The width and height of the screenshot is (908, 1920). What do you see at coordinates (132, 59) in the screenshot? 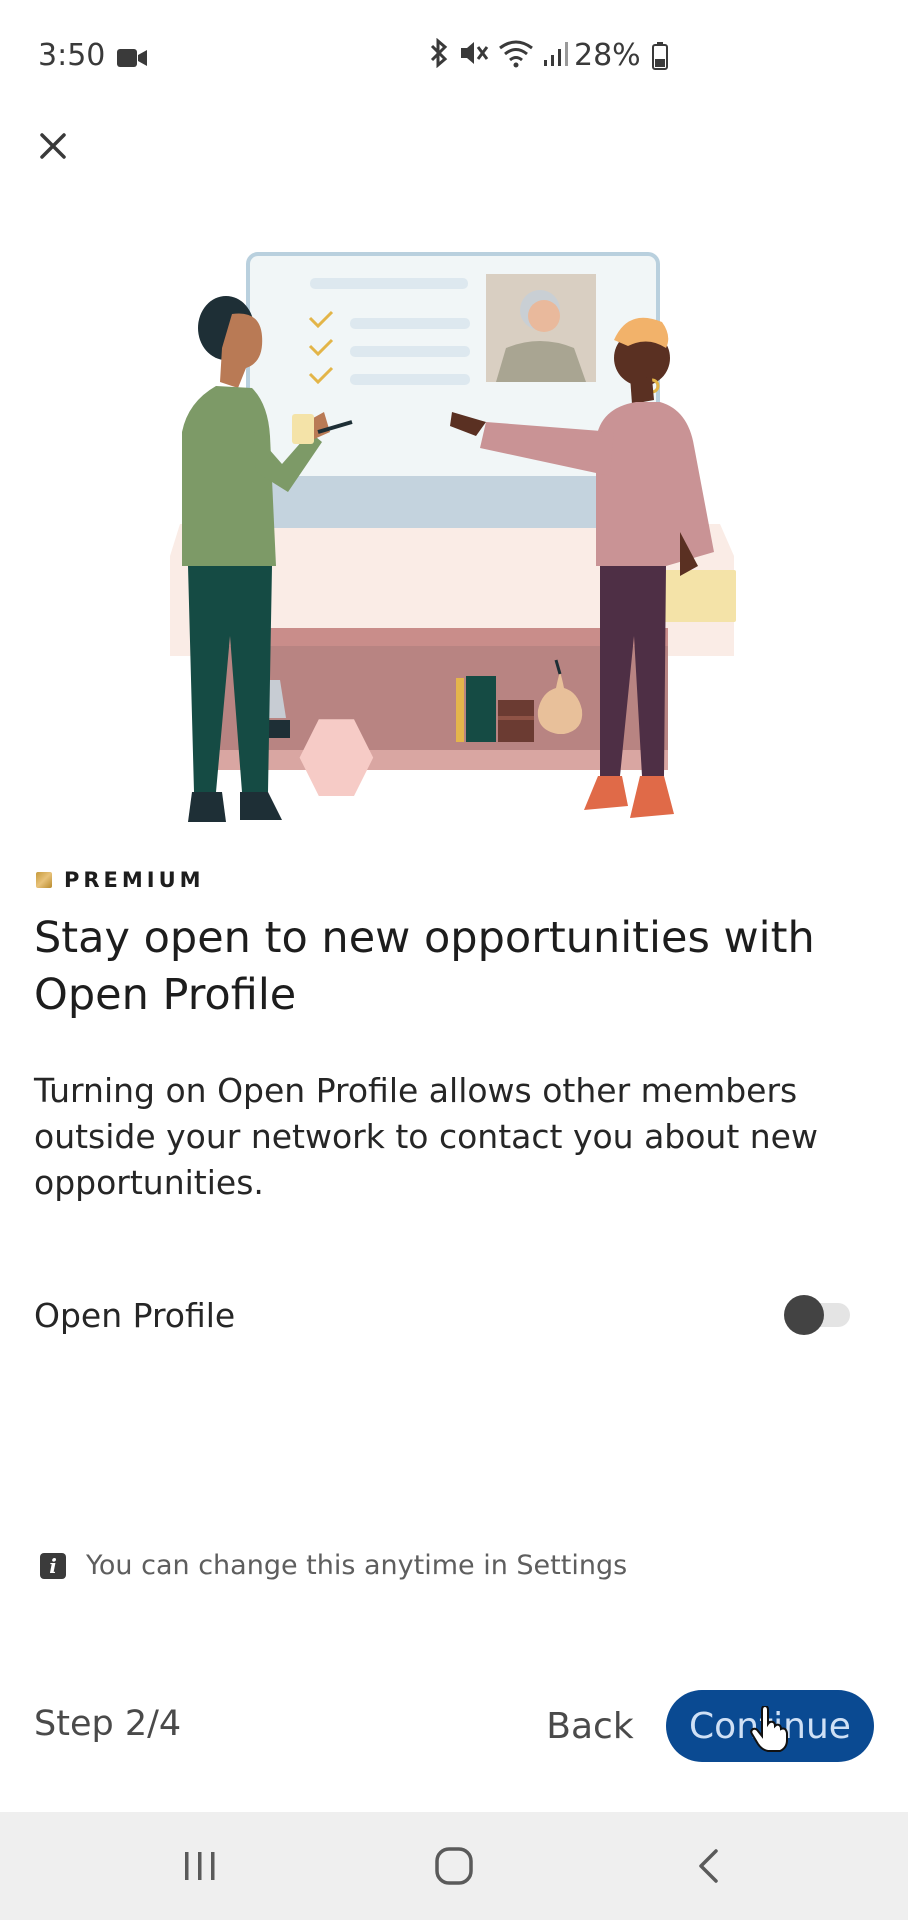
I see `video-icon` at bounding box center [132, 59].